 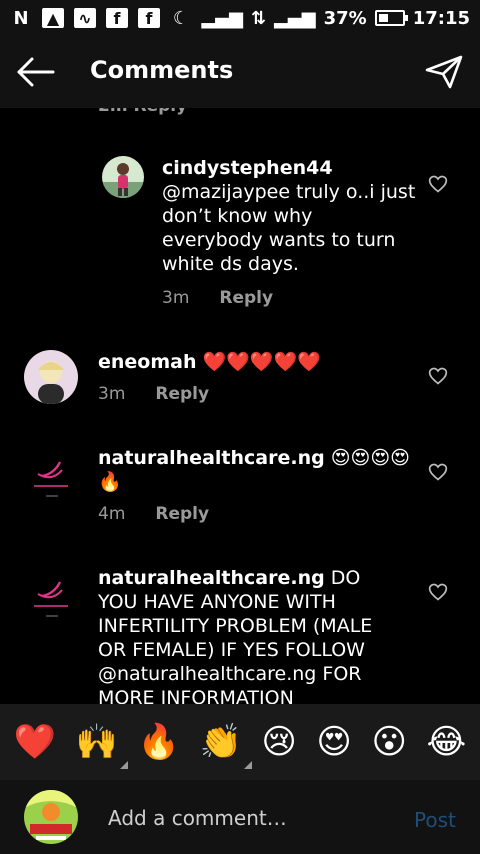 I want to click on emoji-clapping: 👏, so click(x=225, y=745).